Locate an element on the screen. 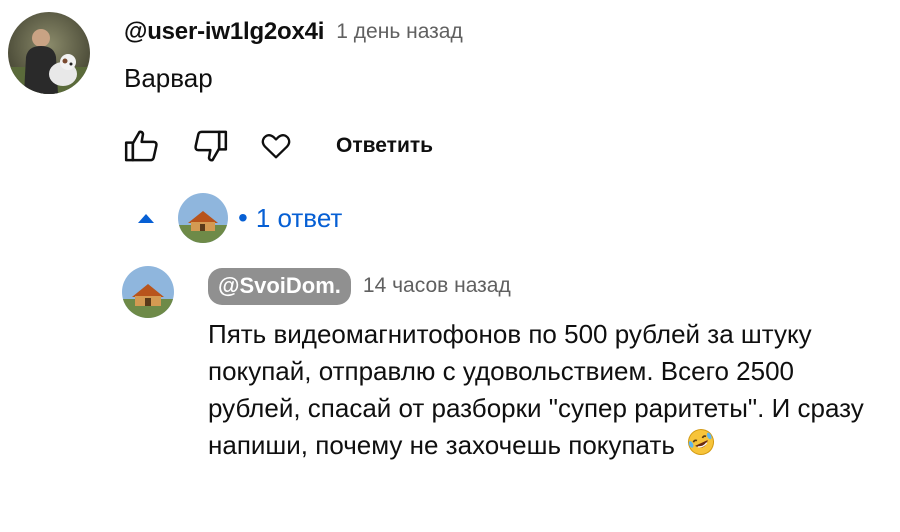  thumbs-down-icon is located at coordinates (211, 146).